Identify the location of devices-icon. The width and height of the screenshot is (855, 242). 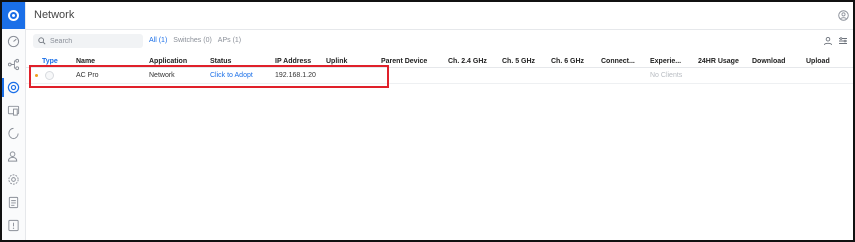
(11, 87).